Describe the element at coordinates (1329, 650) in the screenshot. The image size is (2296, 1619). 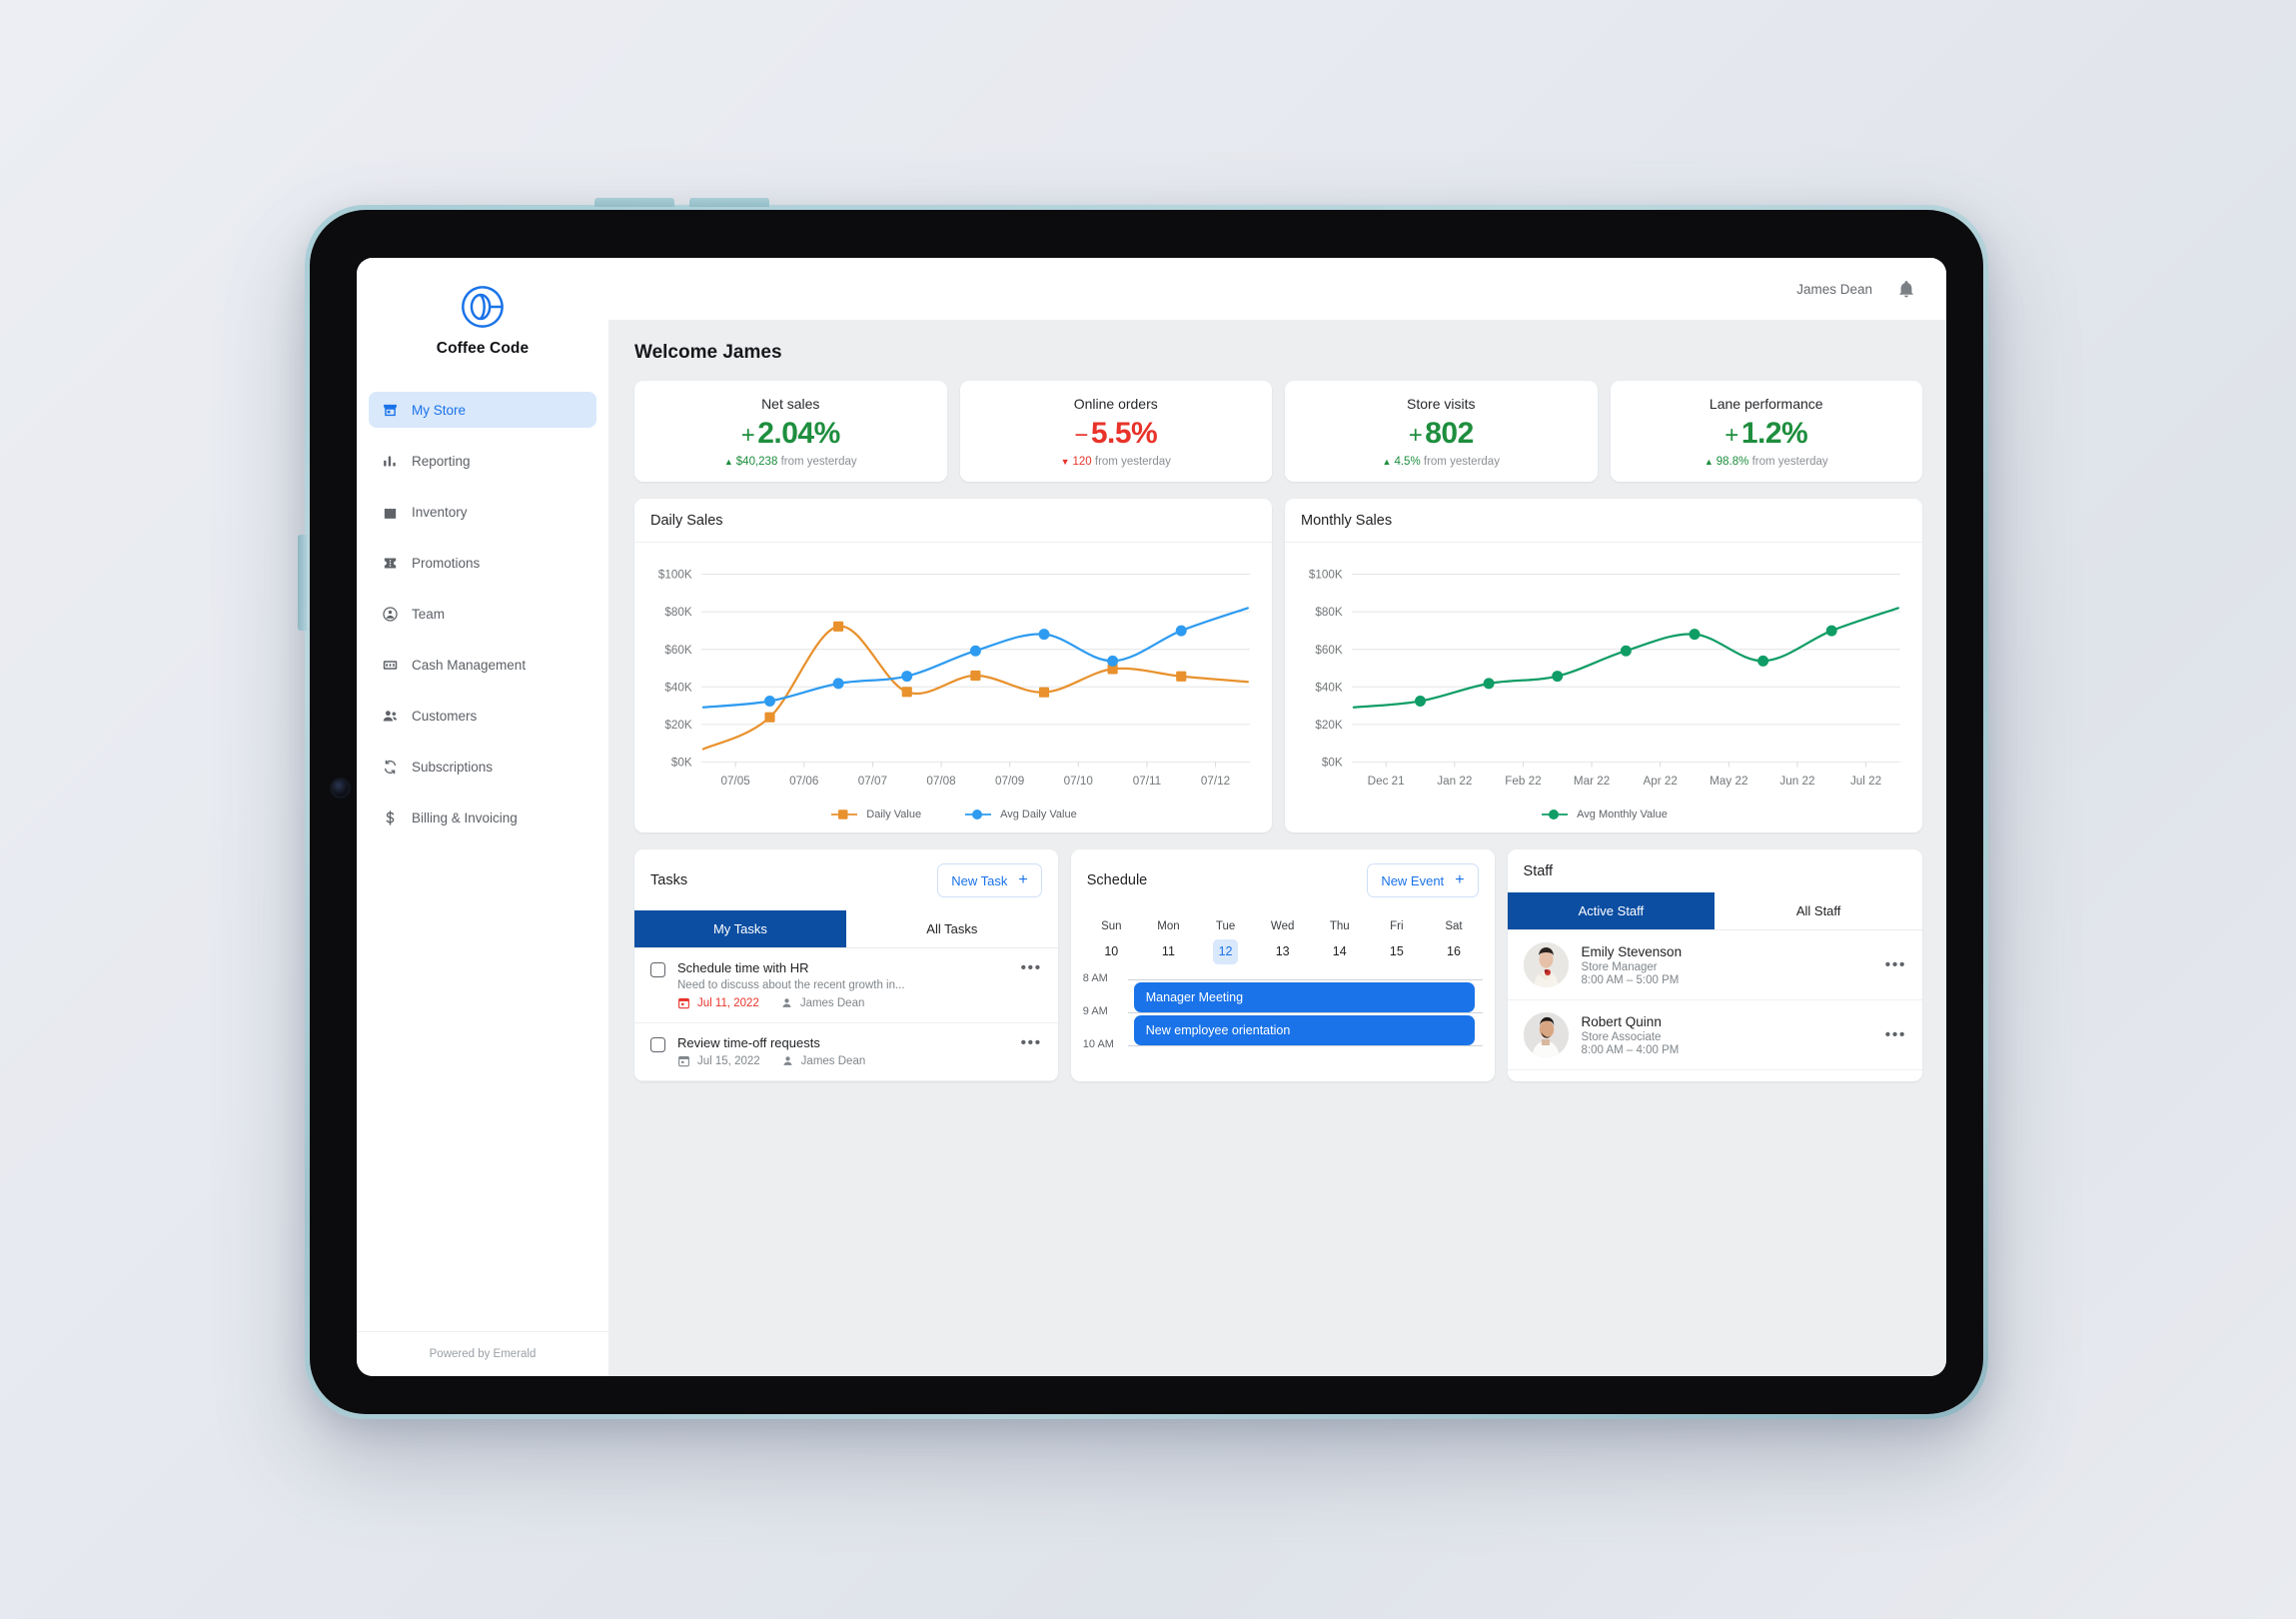
I see `y-axis-tick-label: $60K` at that location.